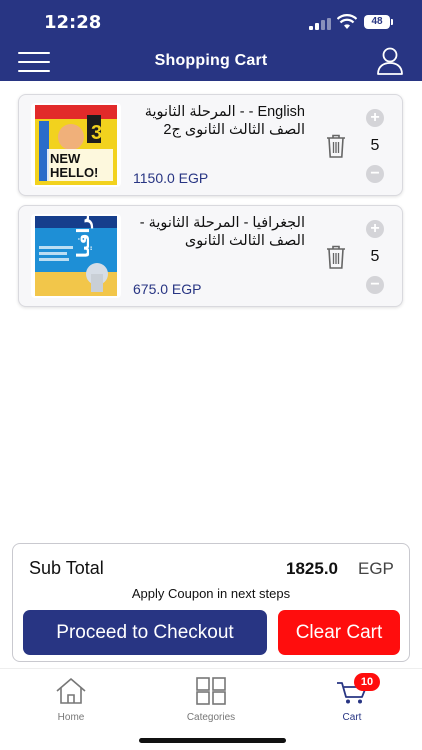 This screenshot has width=422, height=750. What do you see at coordinates (211, 593) in the screenshot?
I see `coupon-note: Apply Coupon in next steps` at bounding box center [211, 593].